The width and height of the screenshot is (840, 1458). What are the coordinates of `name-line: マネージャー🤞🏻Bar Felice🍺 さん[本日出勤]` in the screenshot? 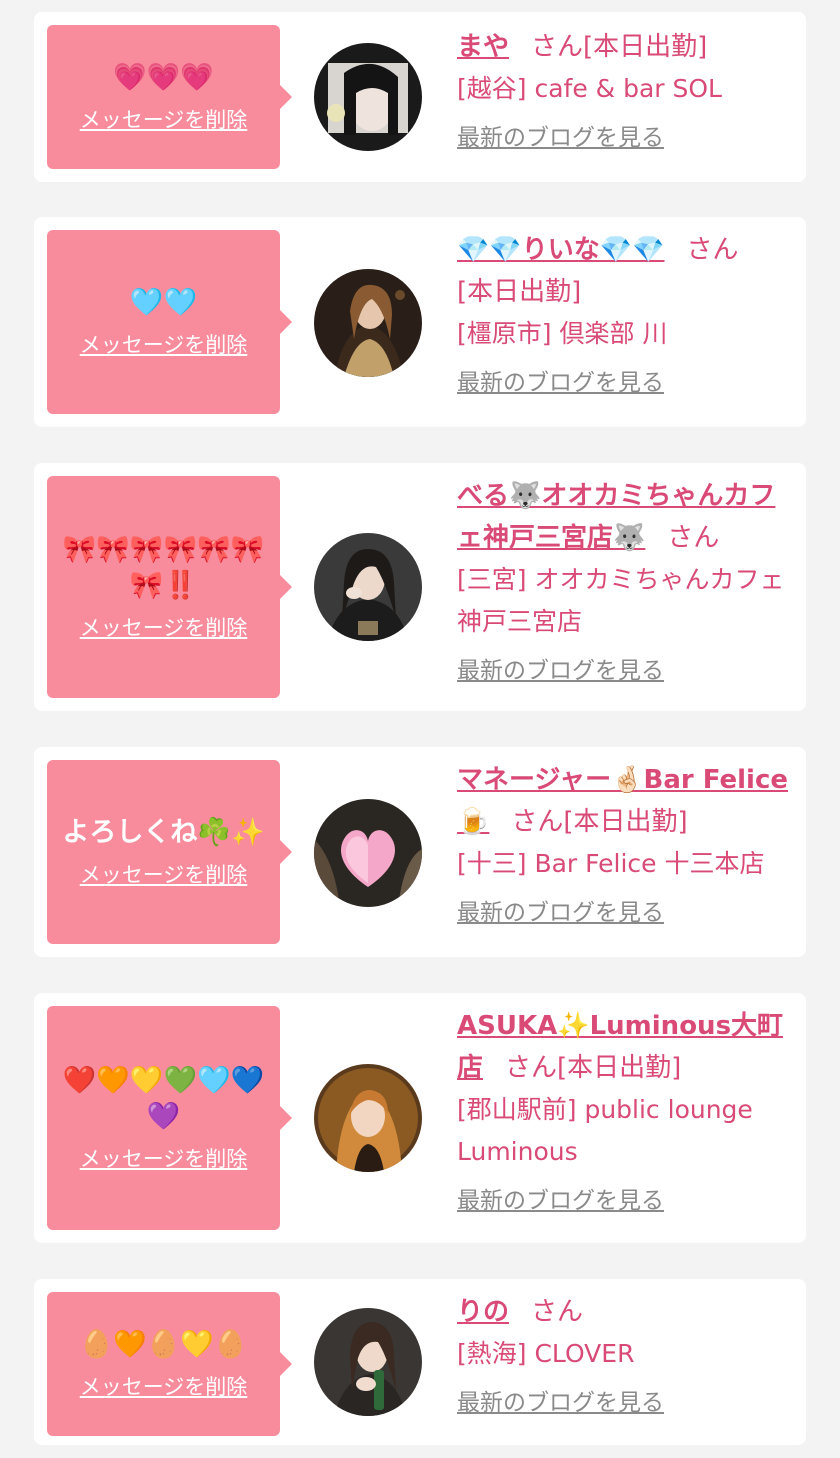 It's located at (624, 801).